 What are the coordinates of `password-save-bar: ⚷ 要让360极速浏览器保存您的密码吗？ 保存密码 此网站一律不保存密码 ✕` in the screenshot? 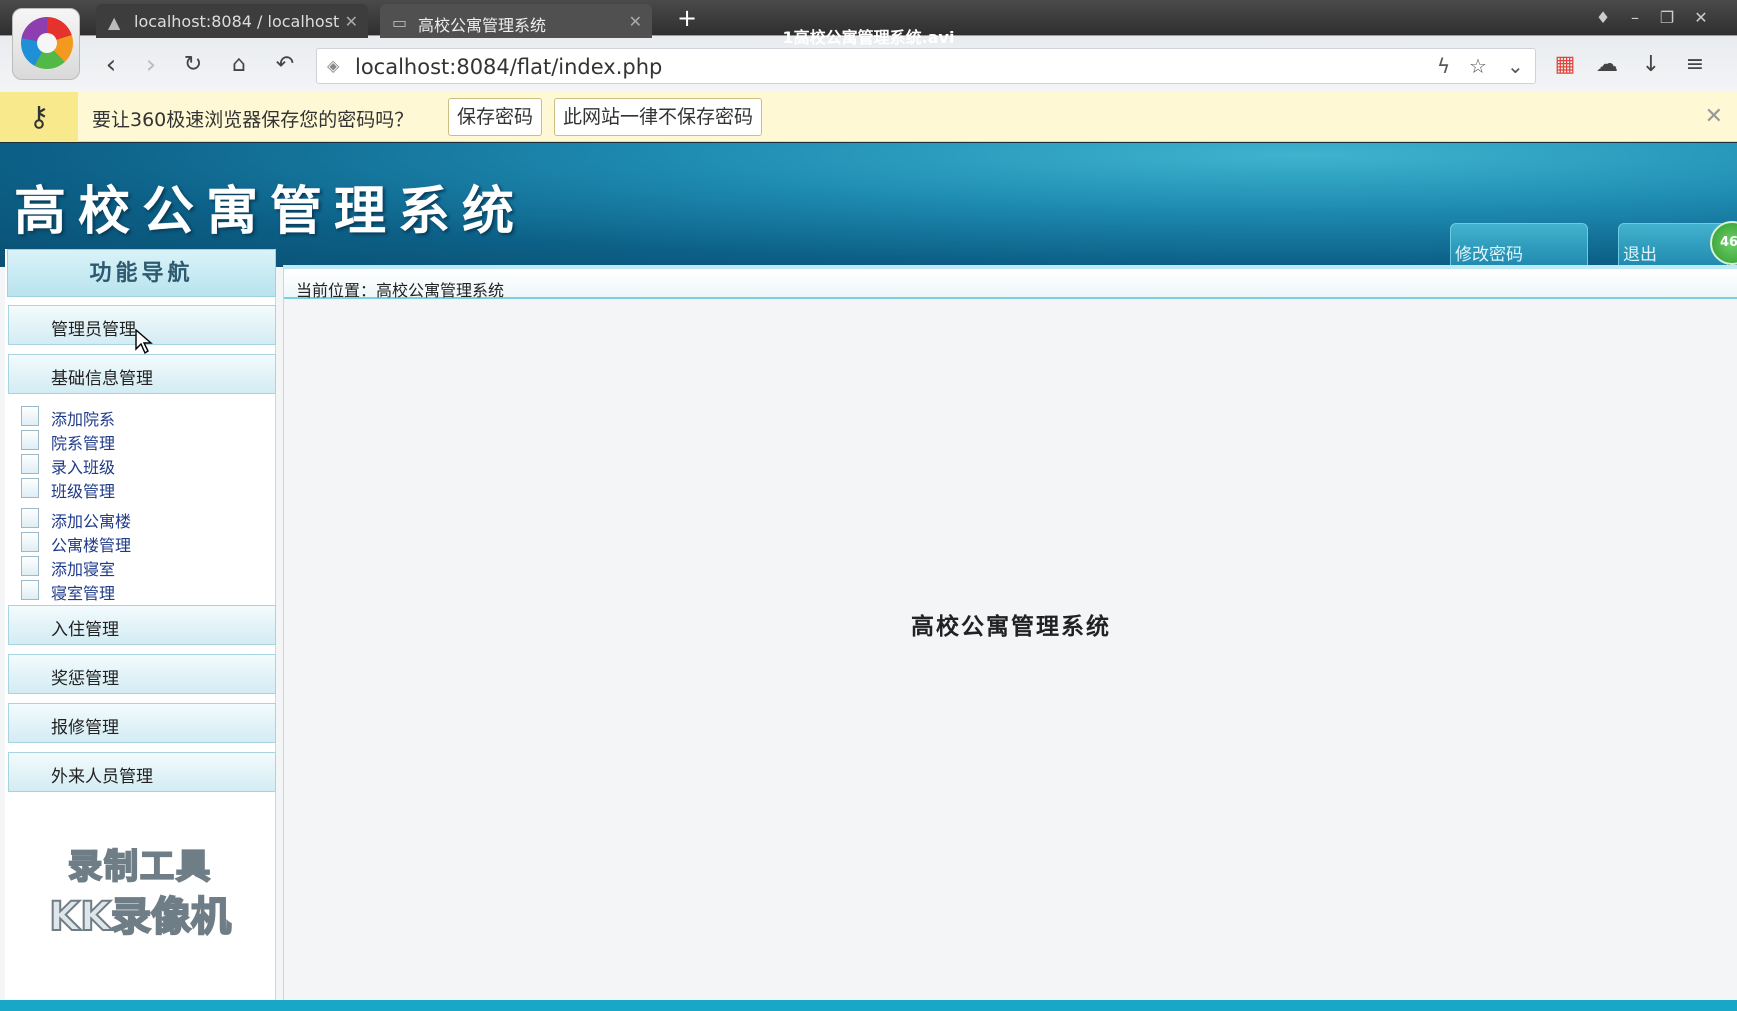 It's located at (868, 117).